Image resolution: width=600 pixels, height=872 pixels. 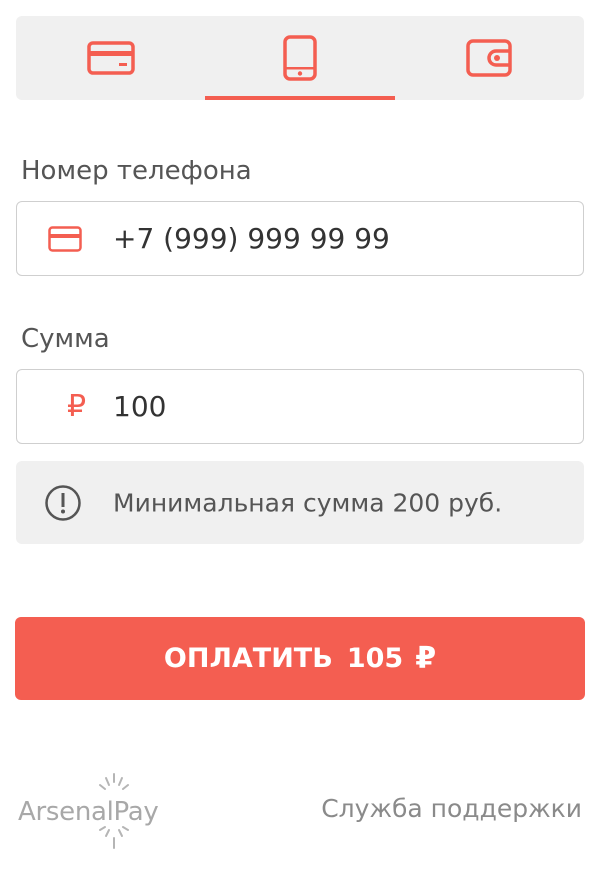 What do you see at coordinates (63, 502) in the screenshot?
I see `exclamation-circle-icon` at bounding box center [63, 502].